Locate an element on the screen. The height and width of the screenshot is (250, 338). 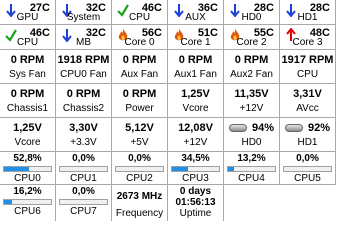
uptime-value: 0 days 01:56:13 is located at coordinates (195, 197).